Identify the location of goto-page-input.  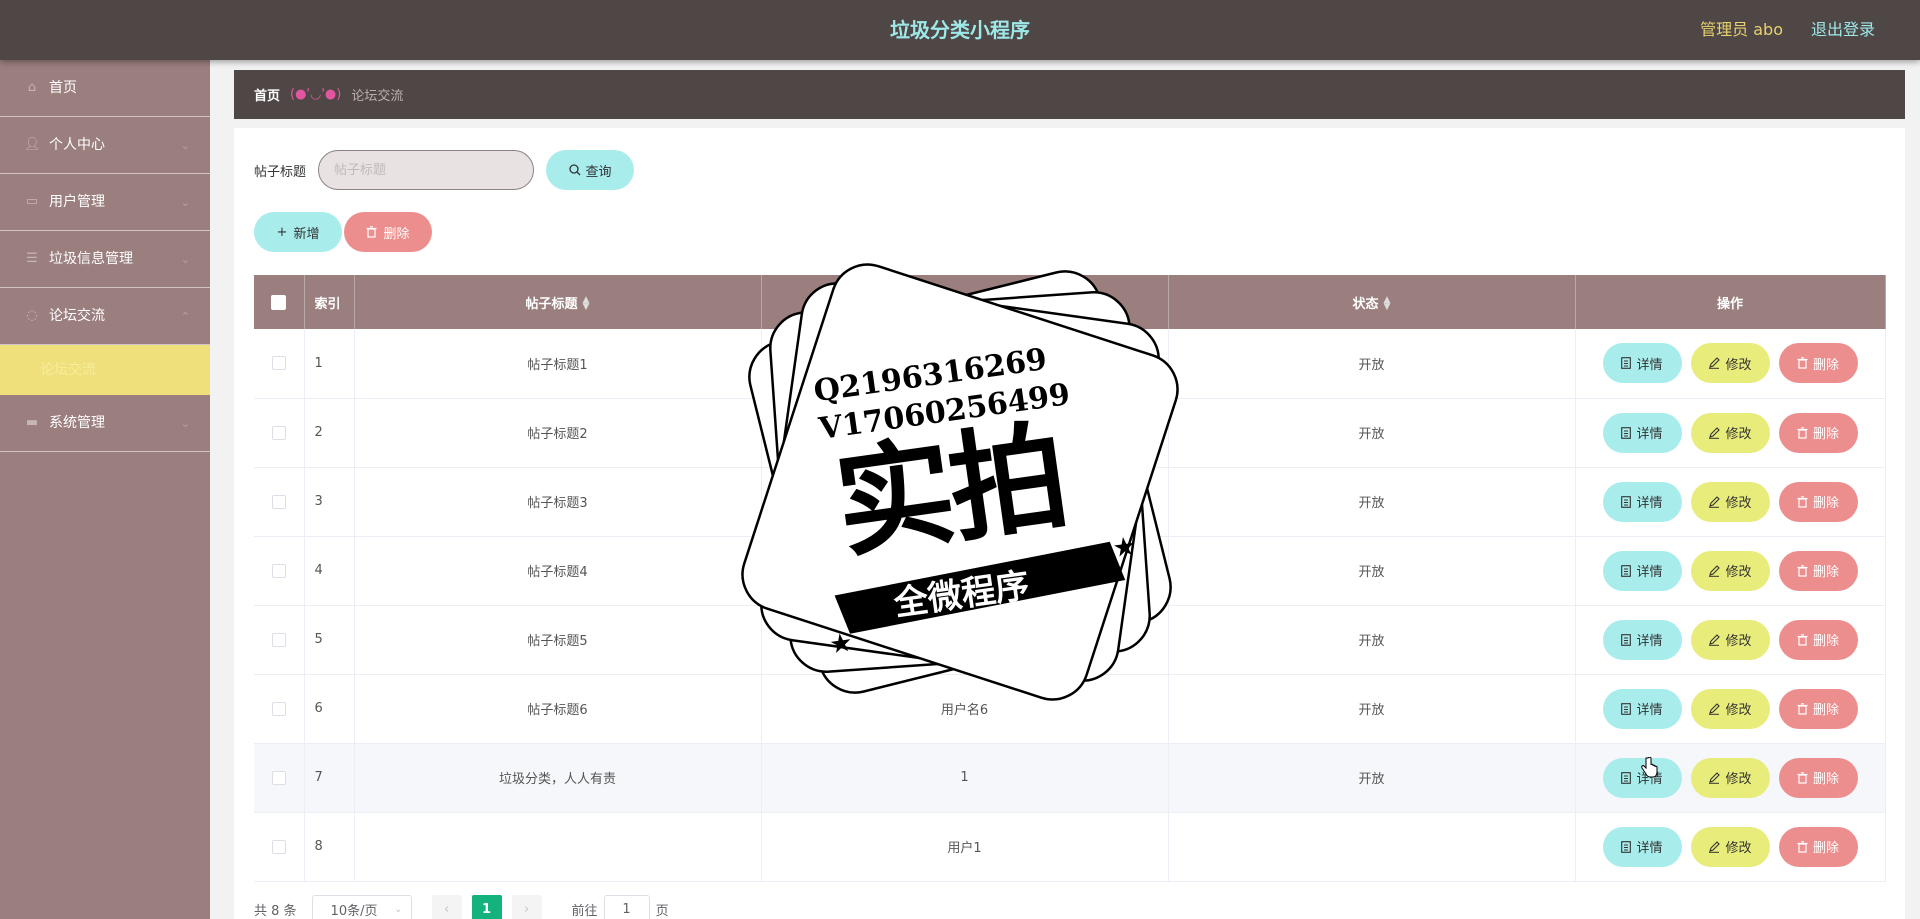
(626, 907).